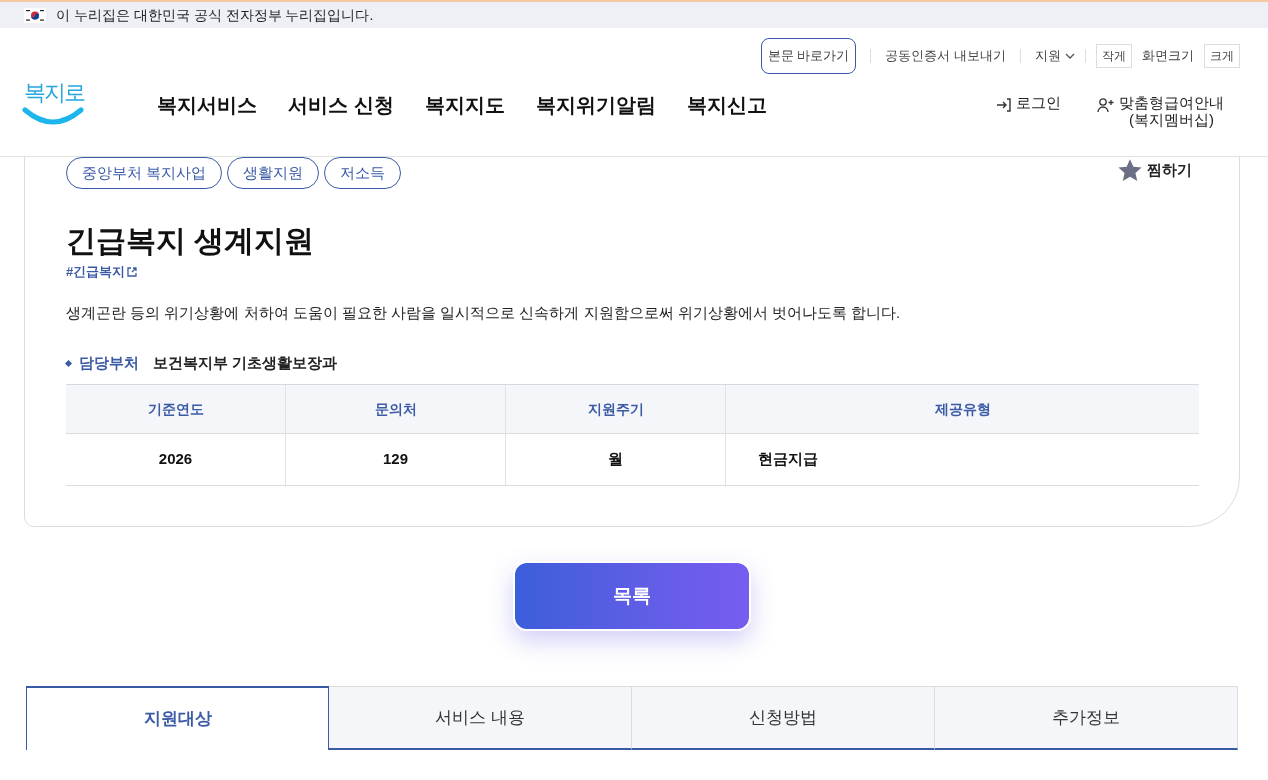 This screenshot has height=780, width=1268. What do you see at coordinates (1160, 111) in the screenshot?
I see `membership-link: 맞춤형급여안내 (복지멤버십)` at bounding box center [1160, 111].